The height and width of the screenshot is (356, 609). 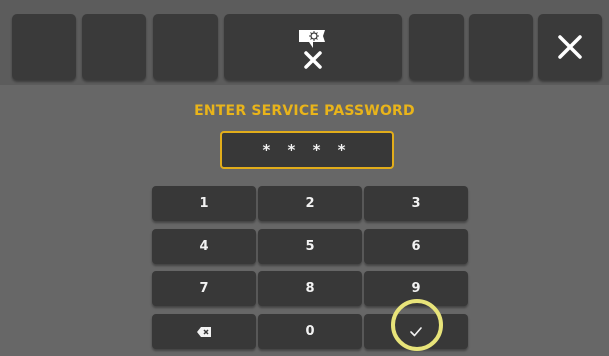 What do you see at coordinates (307, 150) in the screenshot?
I see `password-field: * * * *` at bounding box center [307, 150].